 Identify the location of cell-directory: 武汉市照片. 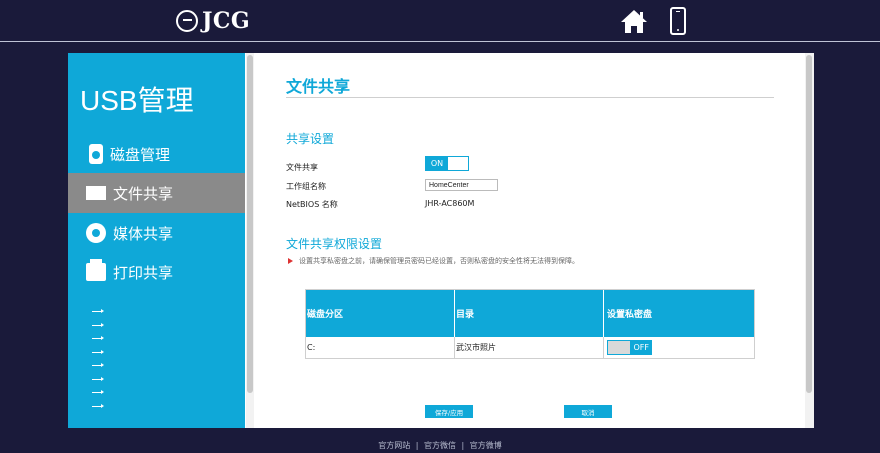
(529, 347).